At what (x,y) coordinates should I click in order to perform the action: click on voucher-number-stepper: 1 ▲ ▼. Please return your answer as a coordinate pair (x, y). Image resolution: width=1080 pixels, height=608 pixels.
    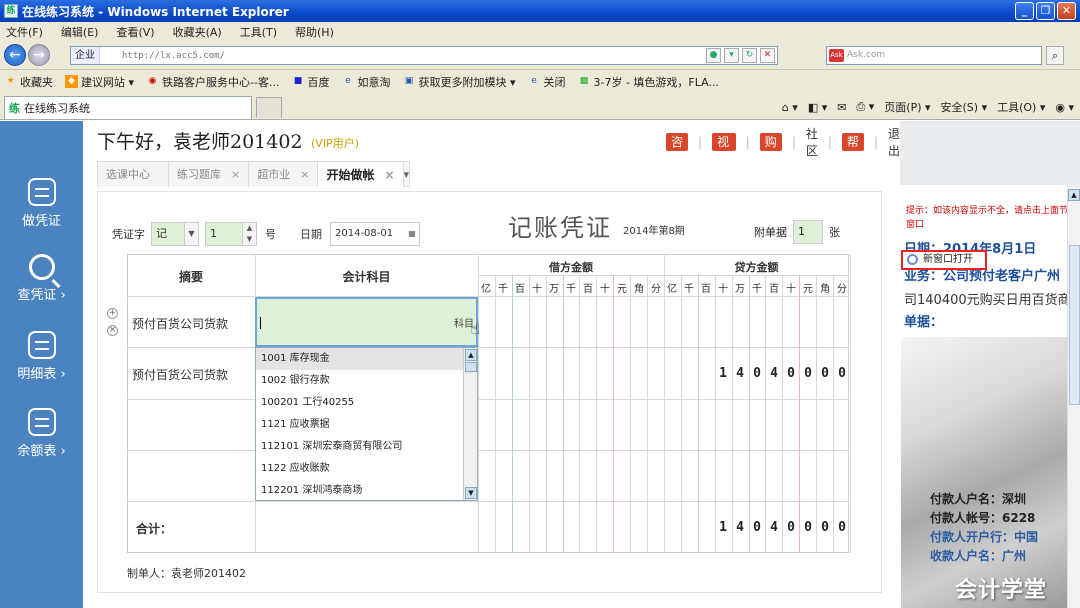
    Looking at the image, I should click on (231, 234).